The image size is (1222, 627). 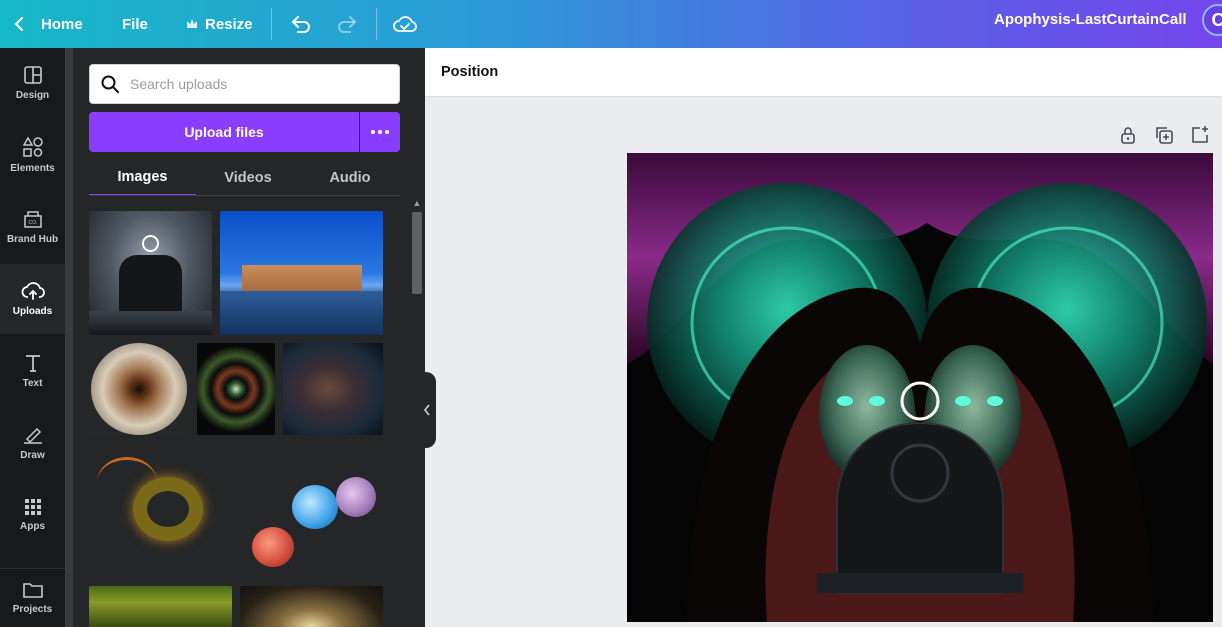 I want to click on upload-thumbnail-smoke, so click(x=333, y=389).